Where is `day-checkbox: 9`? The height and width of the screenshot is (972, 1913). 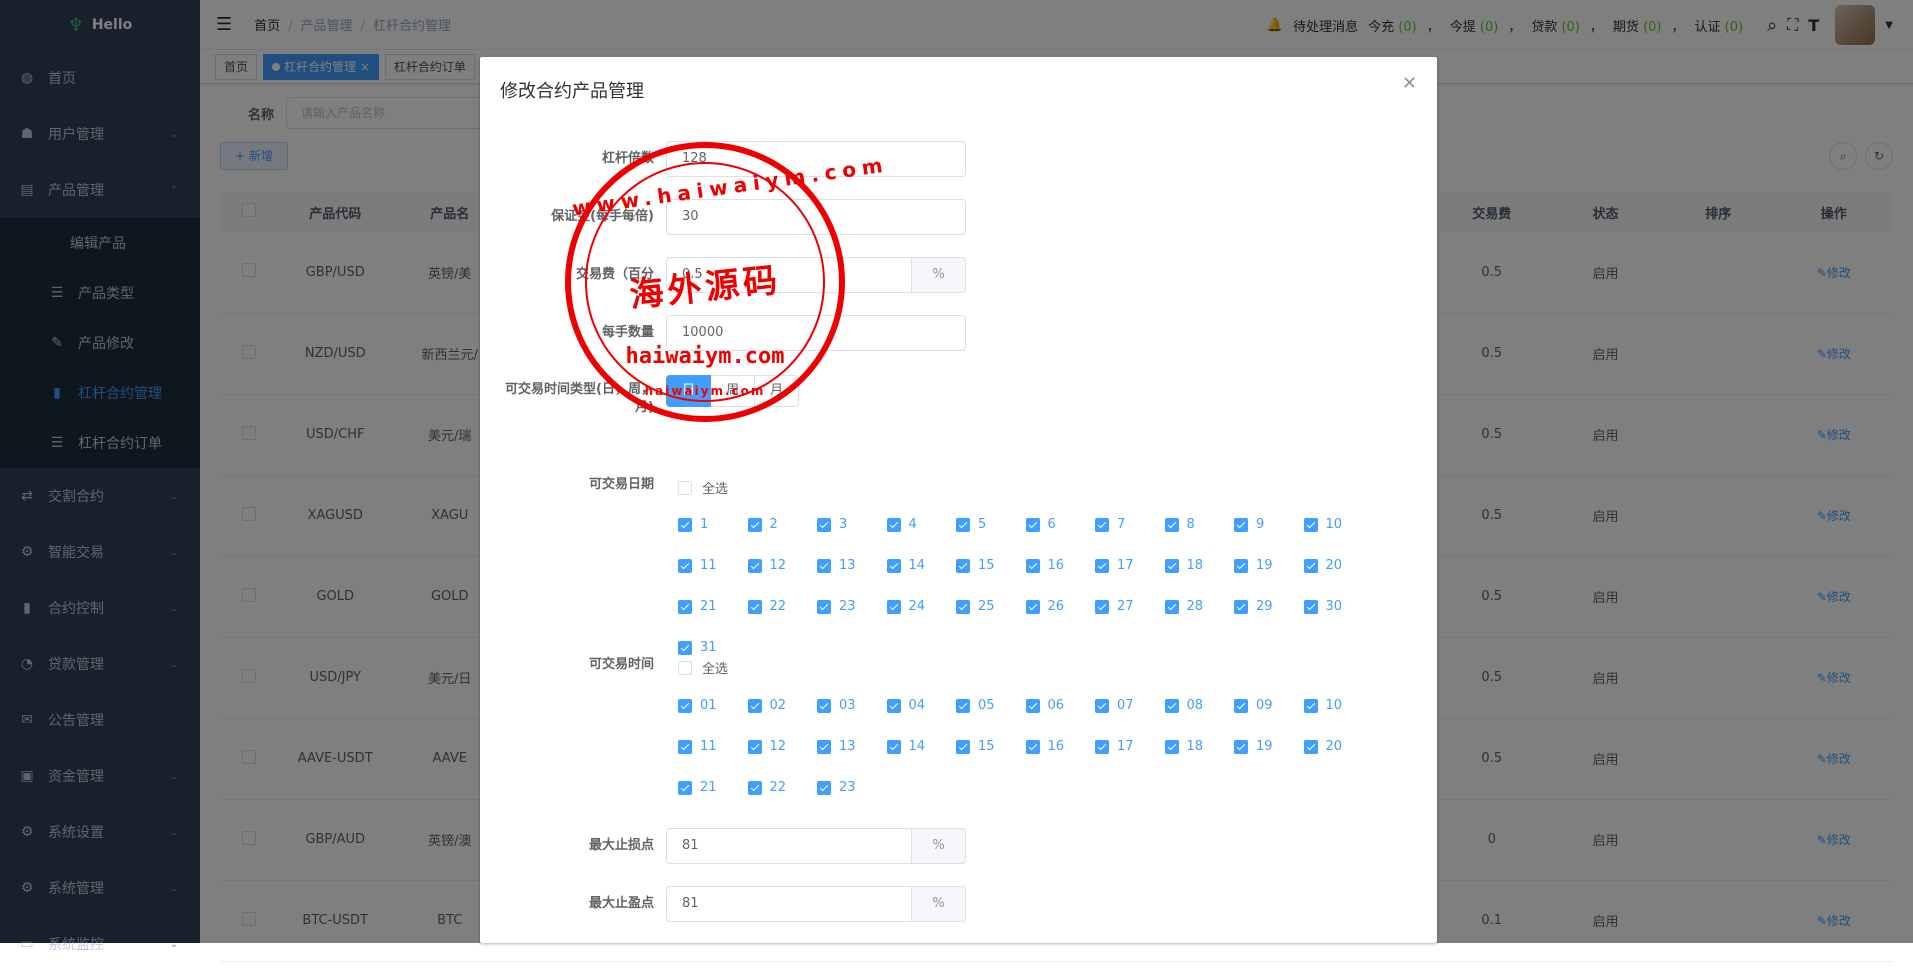
day-checkbox: 9 is located at coordinates (1269, 524).